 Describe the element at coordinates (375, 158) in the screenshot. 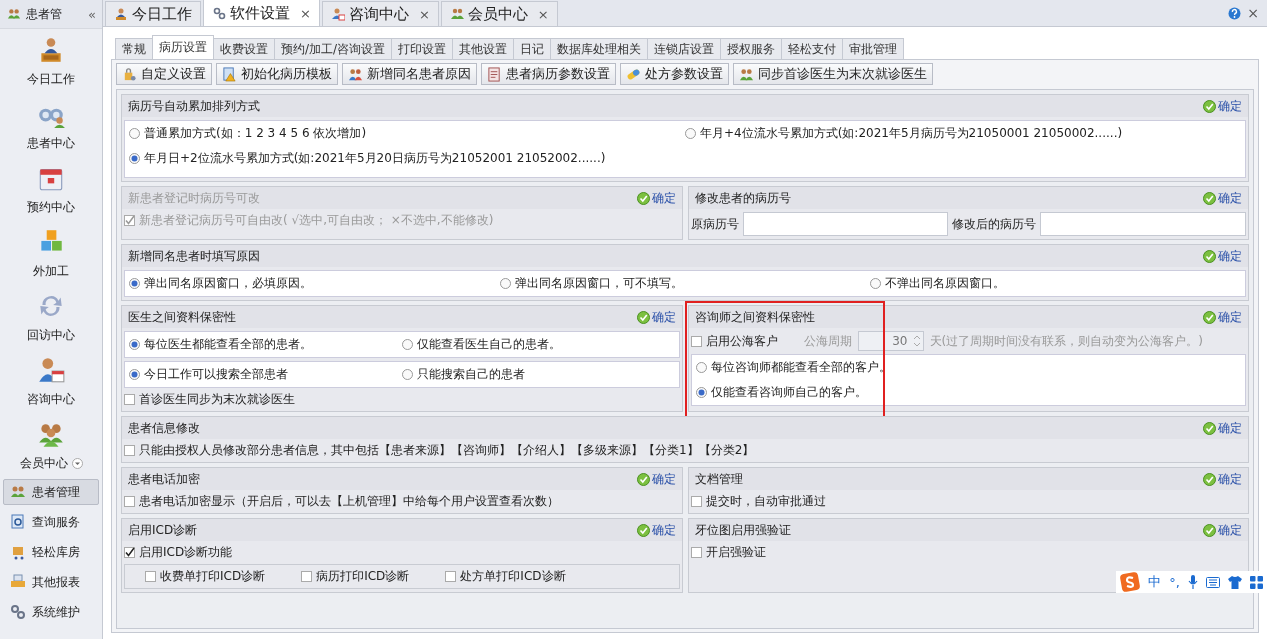

I see `option-label: 年月日+2位流水号累加方式(如:2021年5月20日病历号为21052001 21052002......)` at that location.